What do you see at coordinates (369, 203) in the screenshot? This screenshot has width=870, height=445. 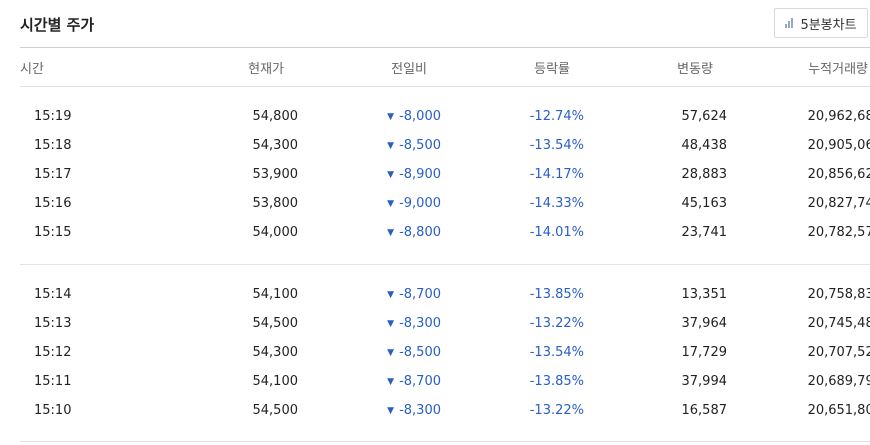 I see `cell-change: ▼ -9,000` at bounding box center [369, 203].